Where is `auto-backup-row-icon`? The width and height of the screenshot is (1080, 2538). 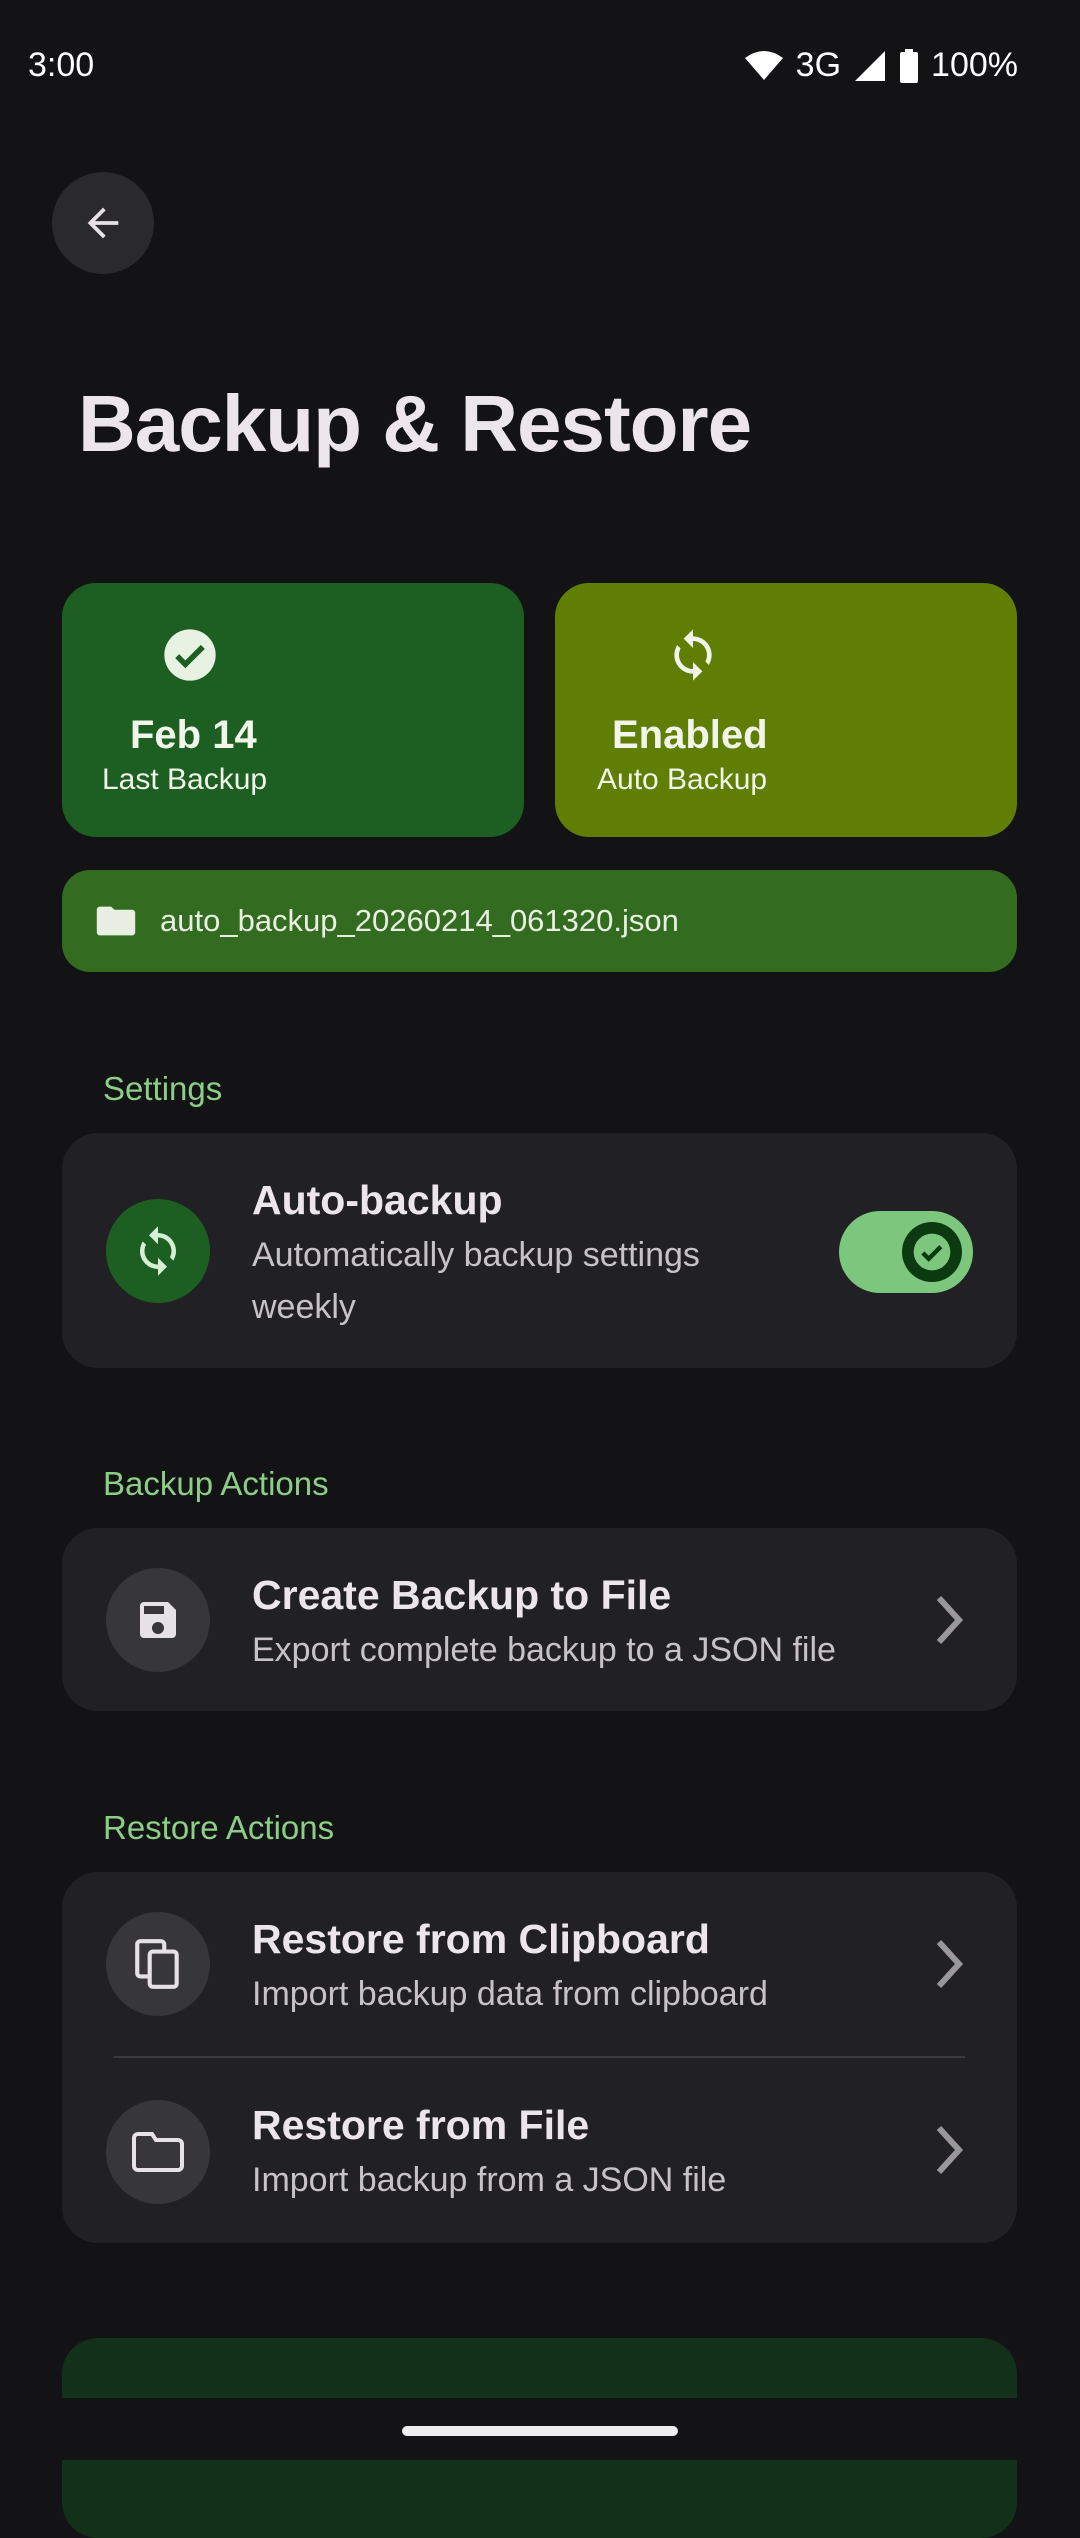
auto-backup-row-icon is located at coordinates (158, 1251).